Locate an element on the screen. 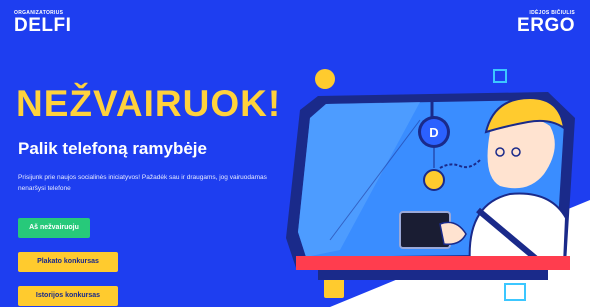 The image size is (590, 307). yellow-square is located at coordinates (334, 288).